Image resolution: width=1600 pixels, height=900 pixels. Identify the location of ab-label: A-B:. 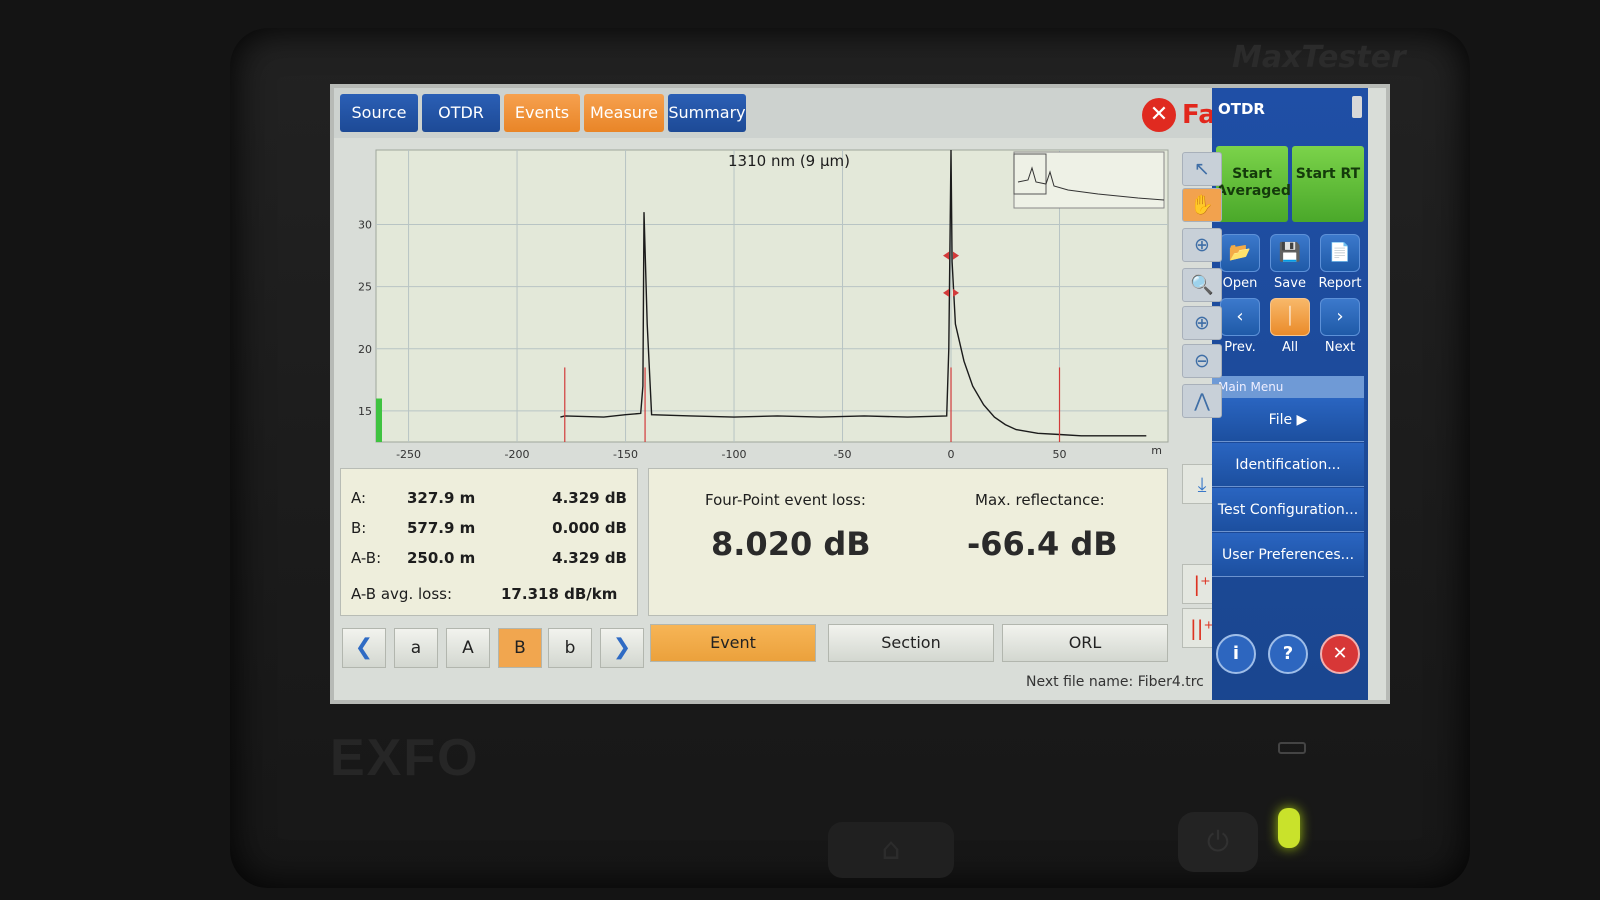
(366, 558).